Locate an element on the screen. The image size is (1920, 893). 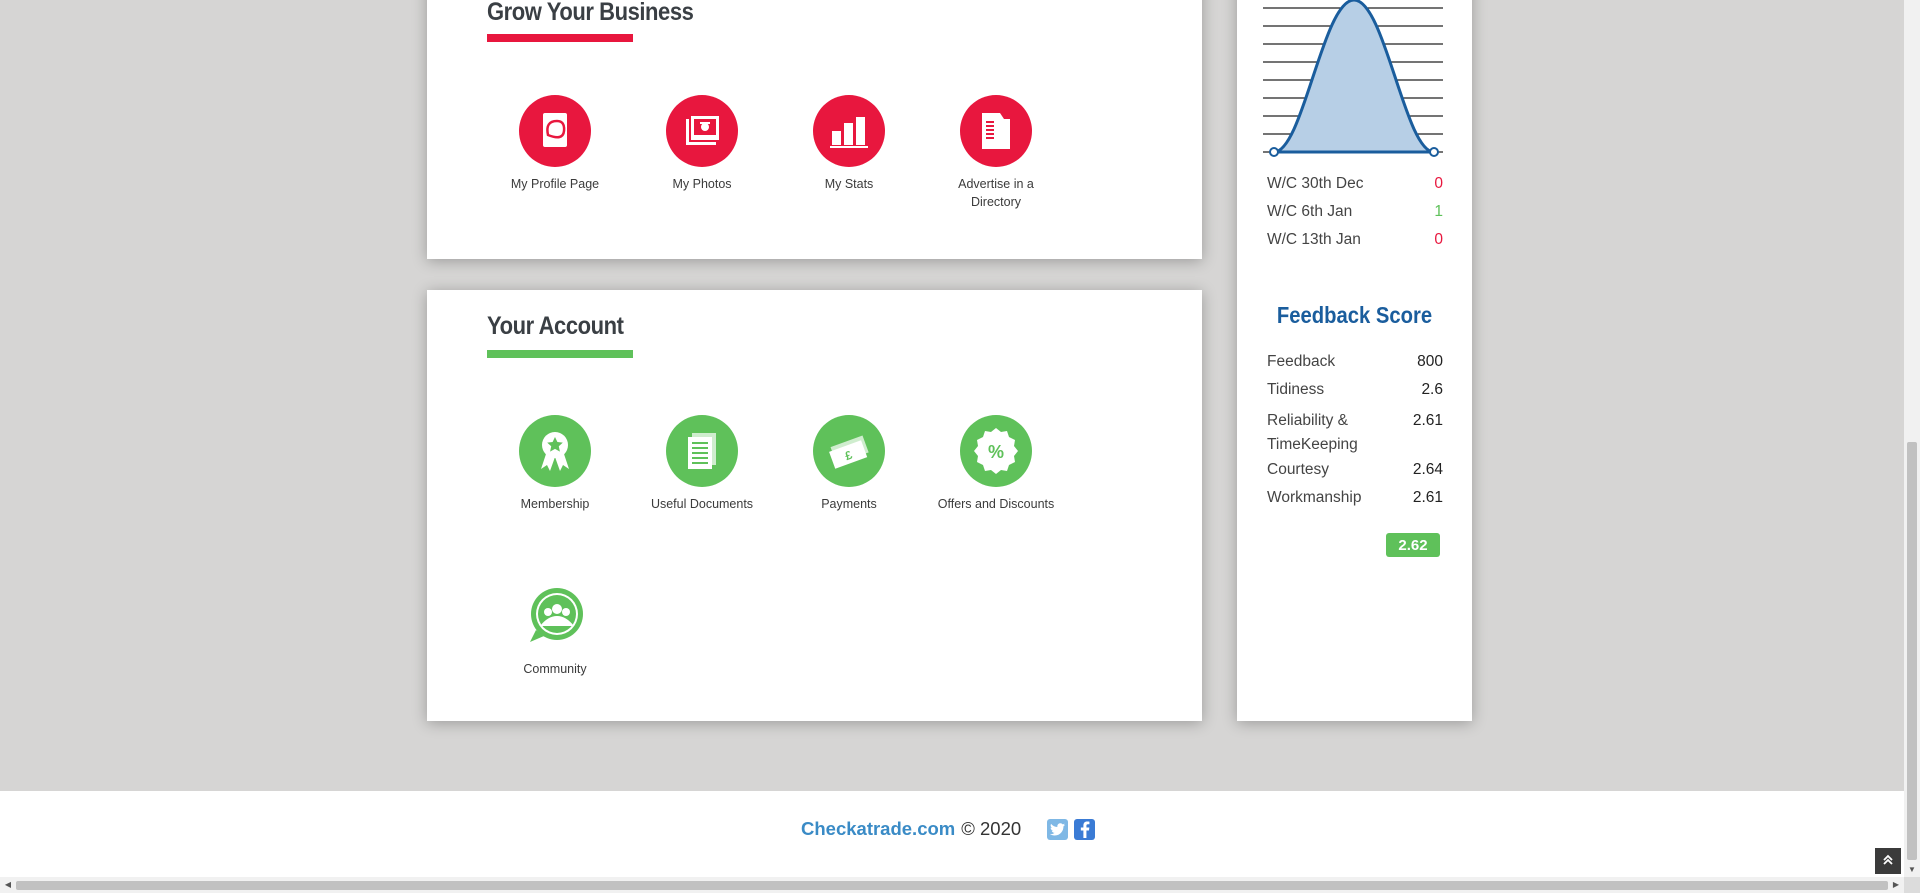
score-value: 2.64 is located at coordinates (1427, 469).